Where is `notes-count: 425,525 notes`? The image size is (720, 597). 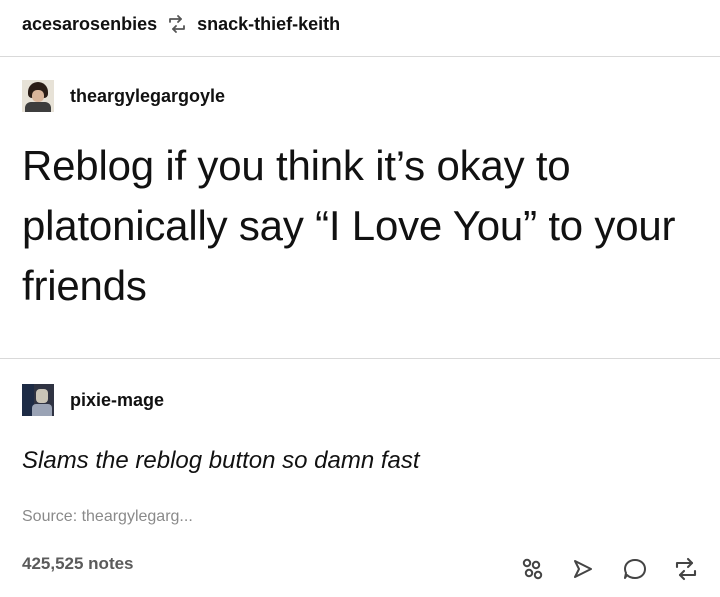
notes-count: 425,525 notes is located at coordinates (78, 564).